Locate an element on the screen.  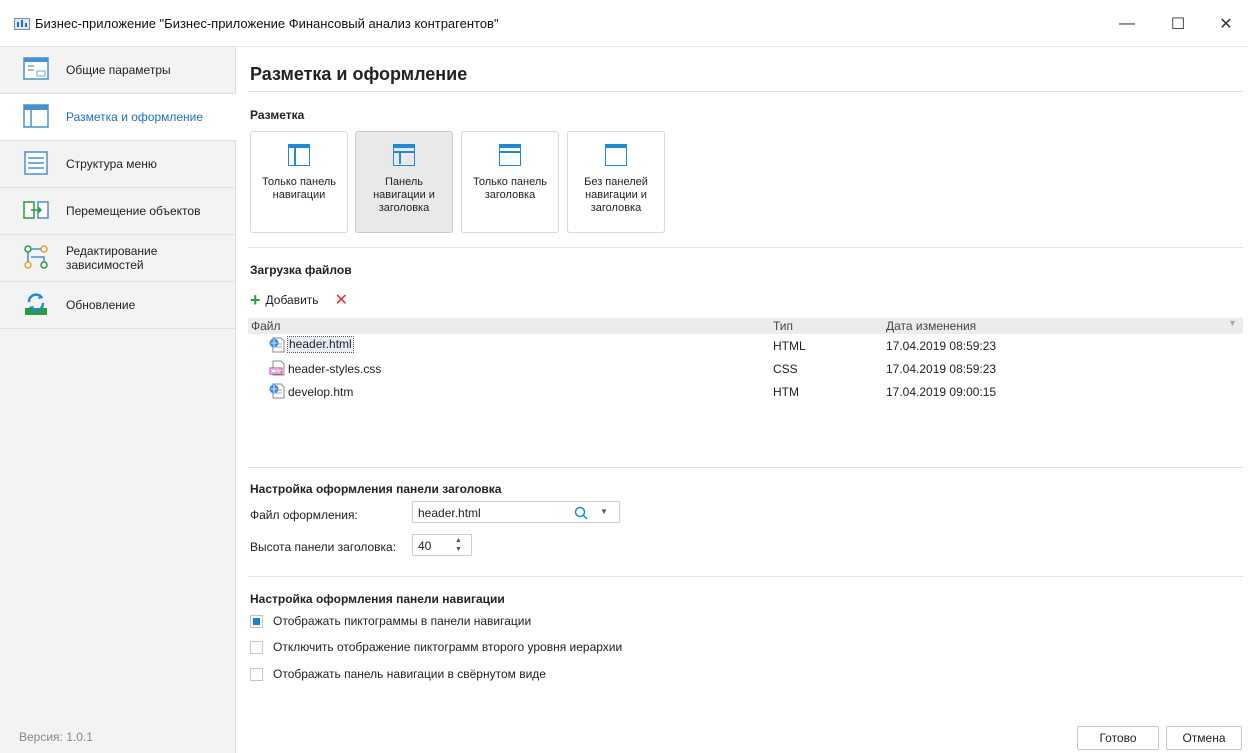
layout-option-no-panels: Без панелей навигации и заголовка is located at coordinates (616, 182).